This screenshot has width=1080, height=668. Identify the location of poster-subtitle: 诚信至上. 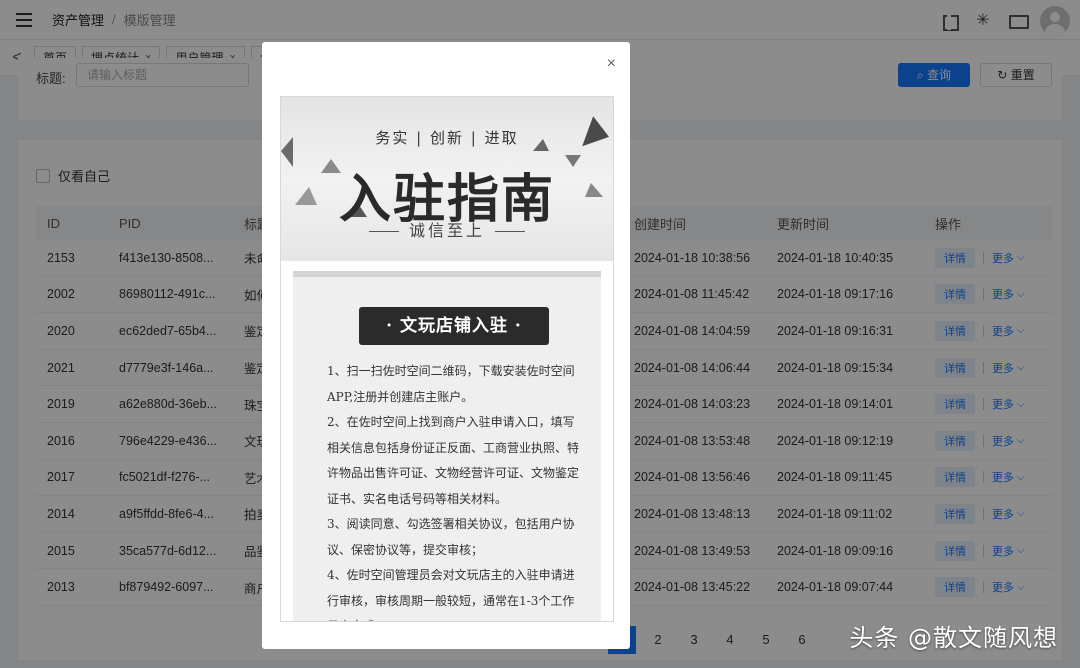
(447, 229).